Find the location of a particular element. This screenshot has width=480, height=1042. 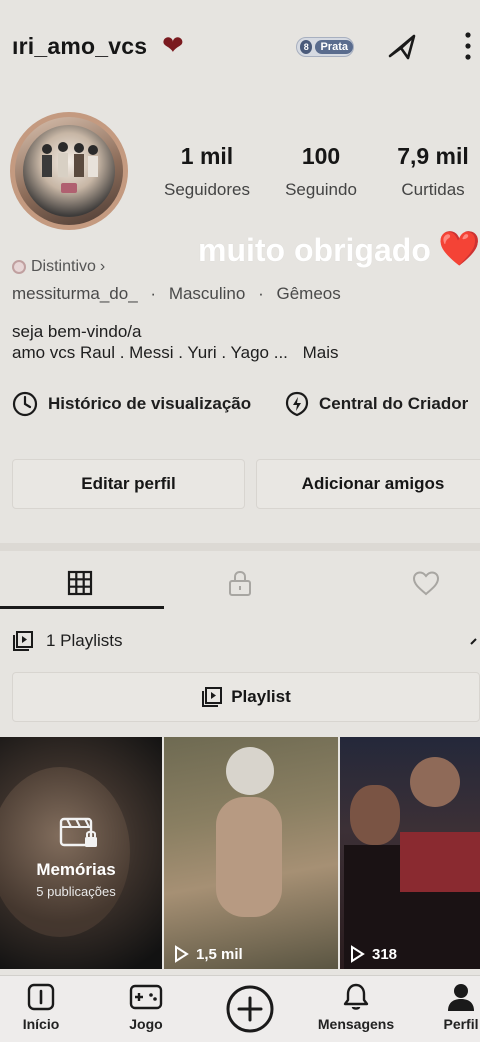

section-divider is located at coordinates (240, 547).